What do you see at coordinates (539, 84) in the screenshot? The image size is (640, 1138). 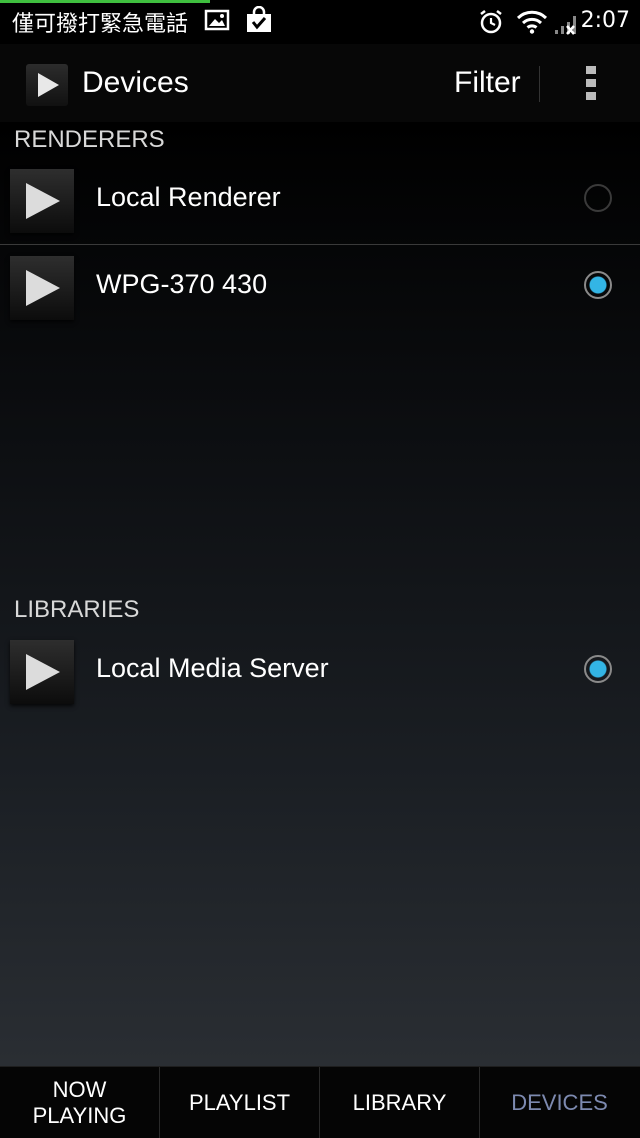 I see `action-bar-divider` at bounding box center [539, 84].